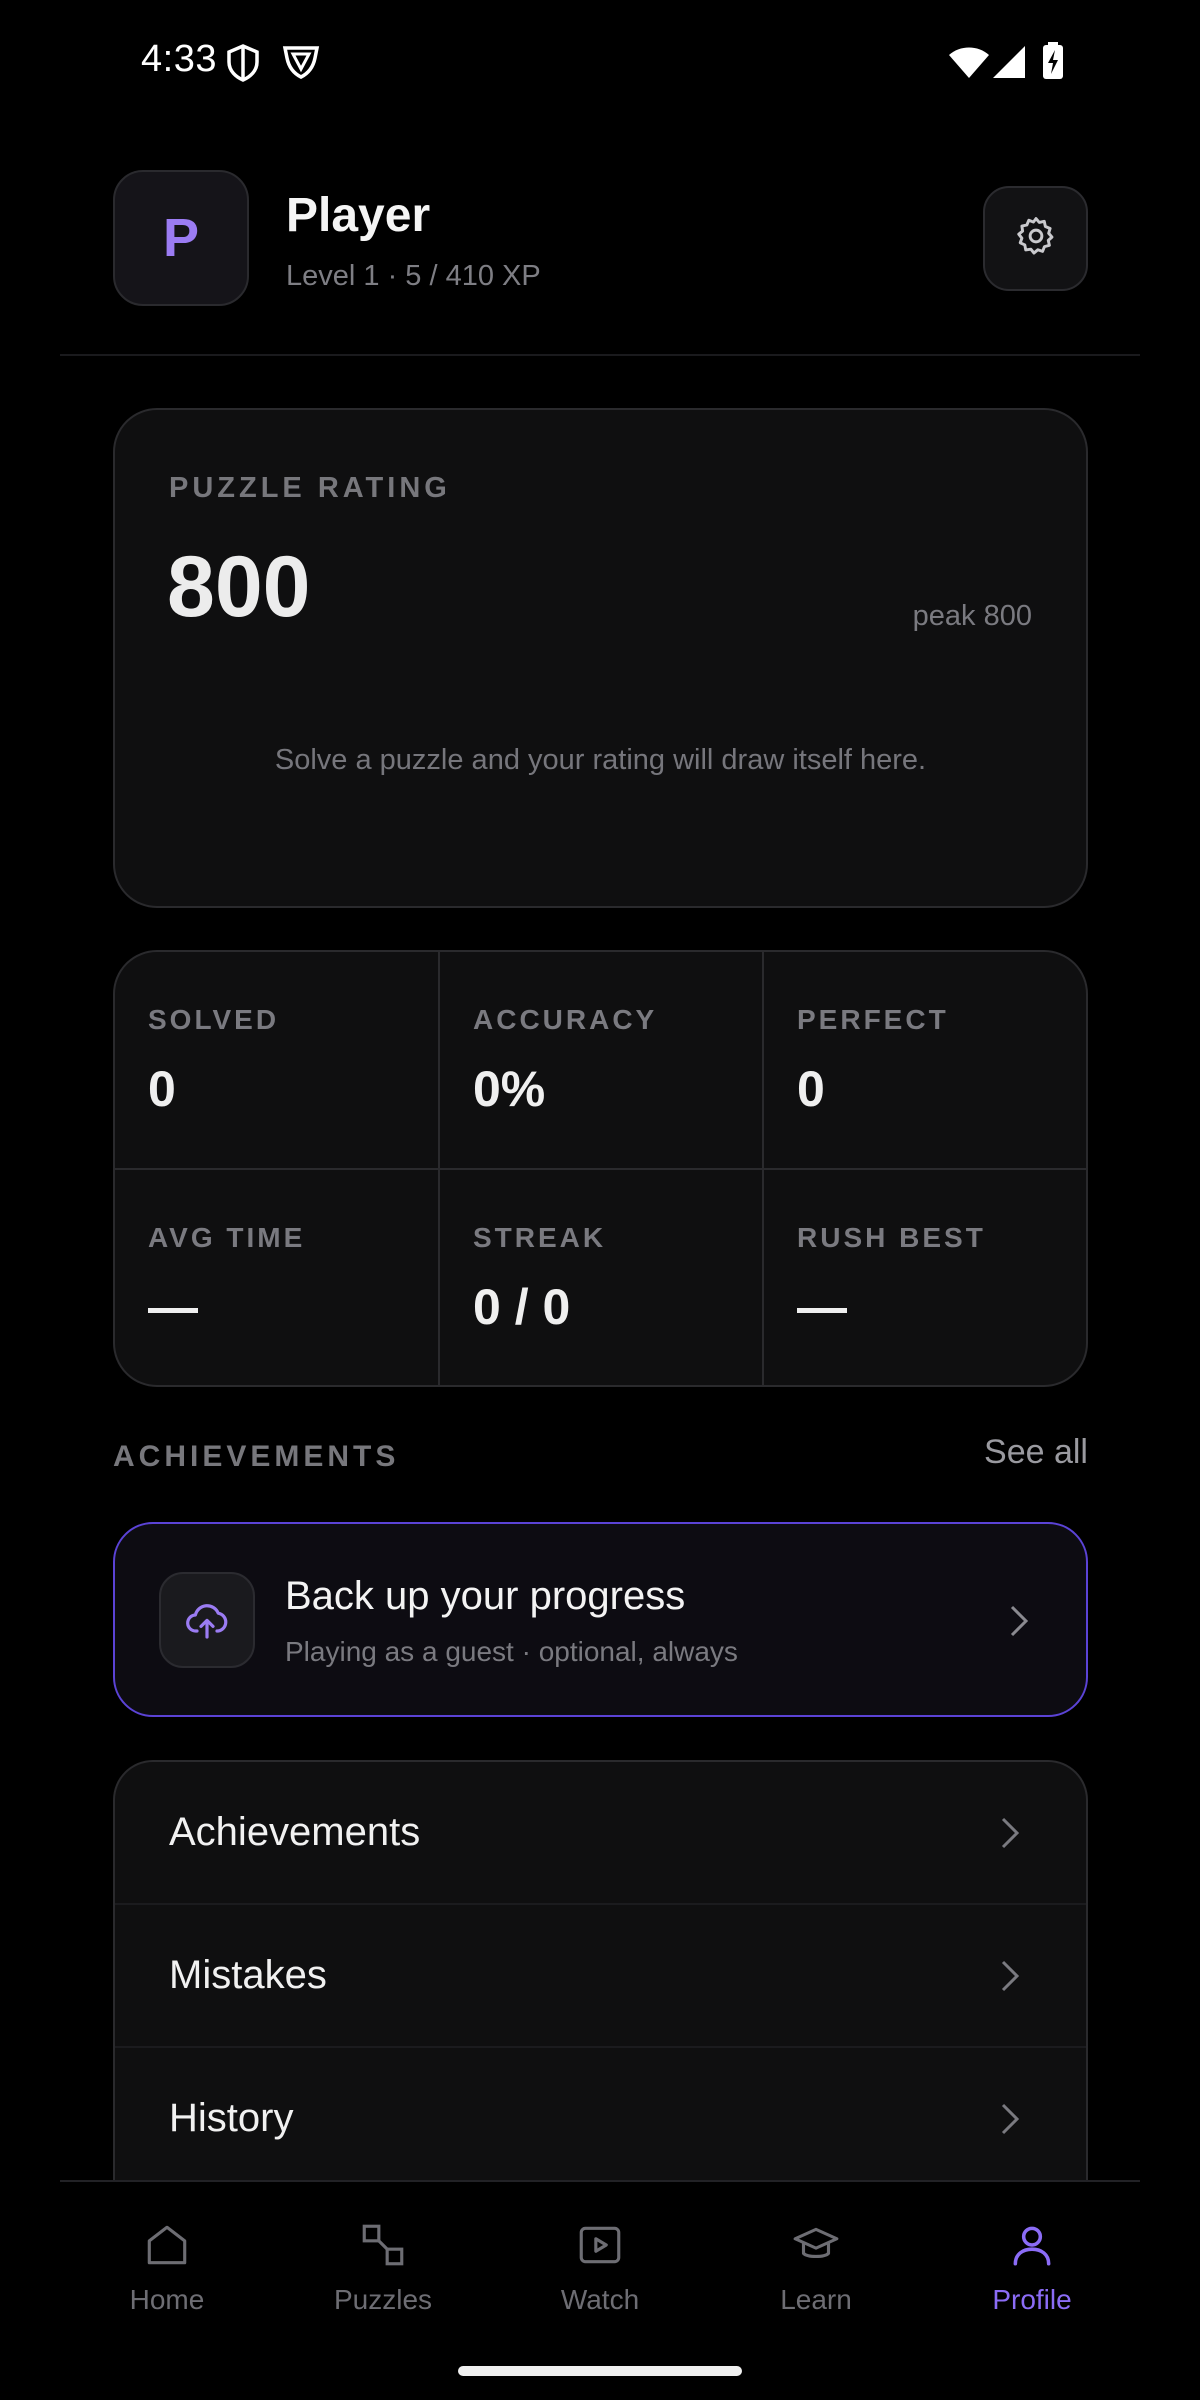 This screenshot has height=2400, width=1200. I want to click on stat-value: 0%, so click(509, 1089).